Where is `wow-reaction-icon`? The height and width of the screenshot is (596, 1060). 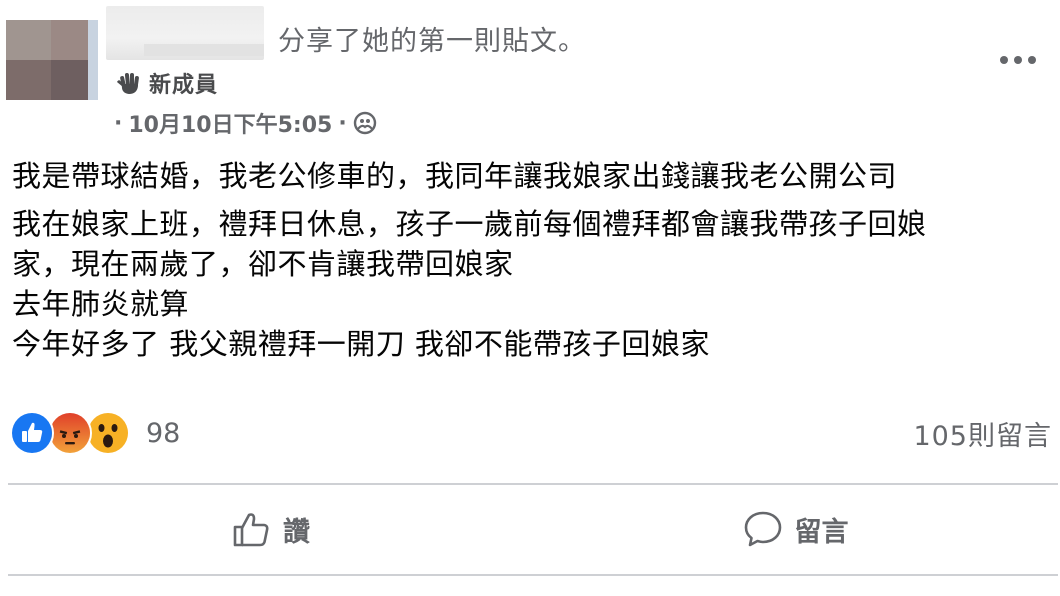 wow-reaction-icon is located at coordinates (108, 433).